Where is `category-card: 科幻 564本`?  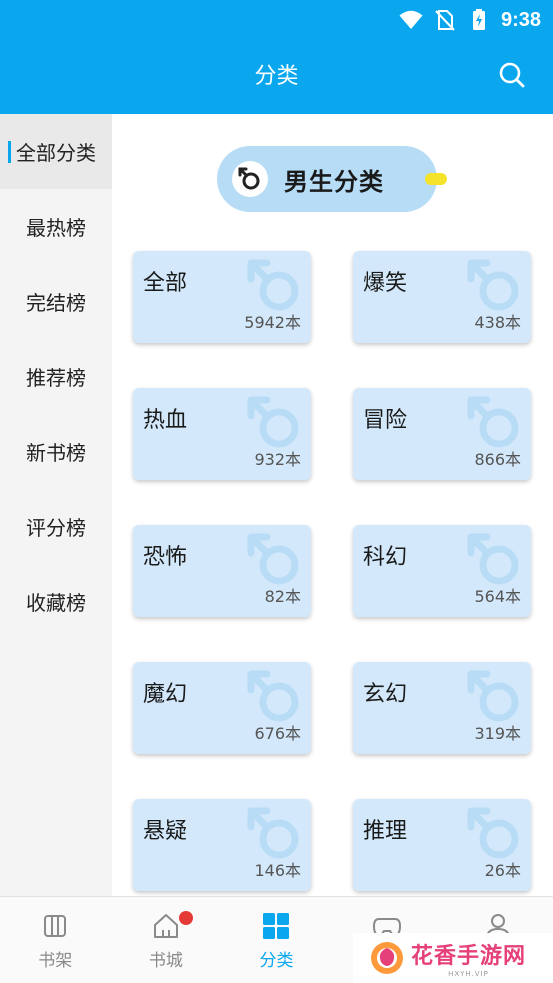
category-card: 科幻 564本 is located at coordinates (442, 571).